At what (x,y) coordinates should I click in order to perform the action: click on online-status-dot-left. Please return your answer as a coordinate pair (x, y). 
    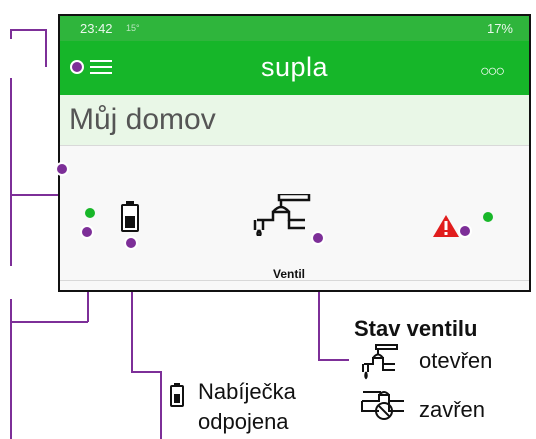
    Looking at the image, I should click on (90, 213).